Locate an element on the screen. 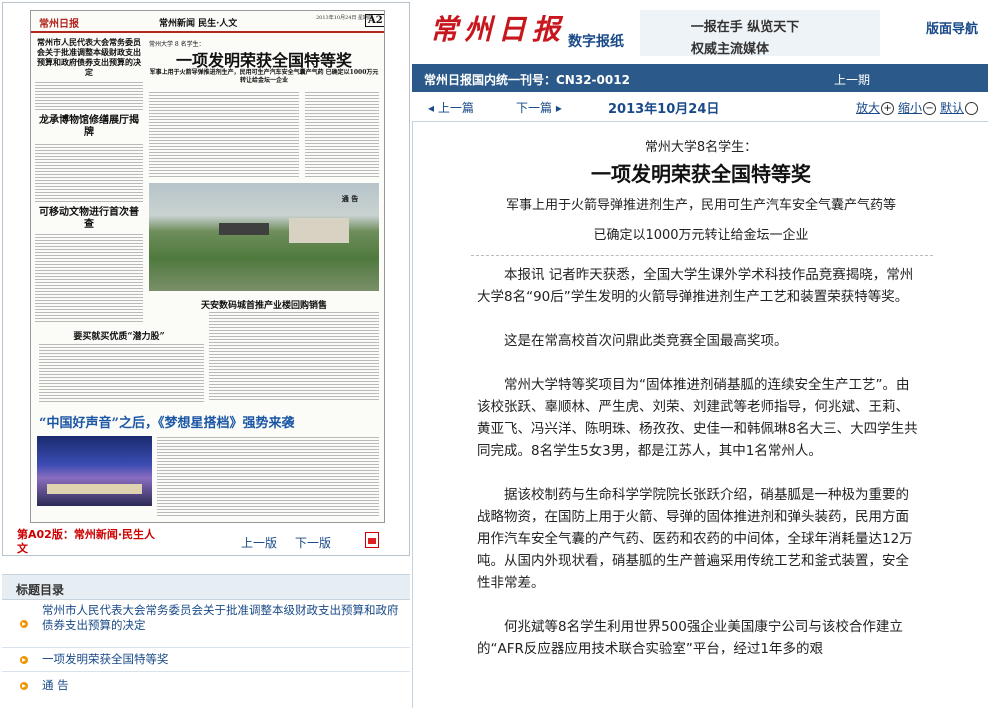  article-subtitle-2: 已确定以1000万元转让给金坛一企业 is located at coordinates (701, 235).